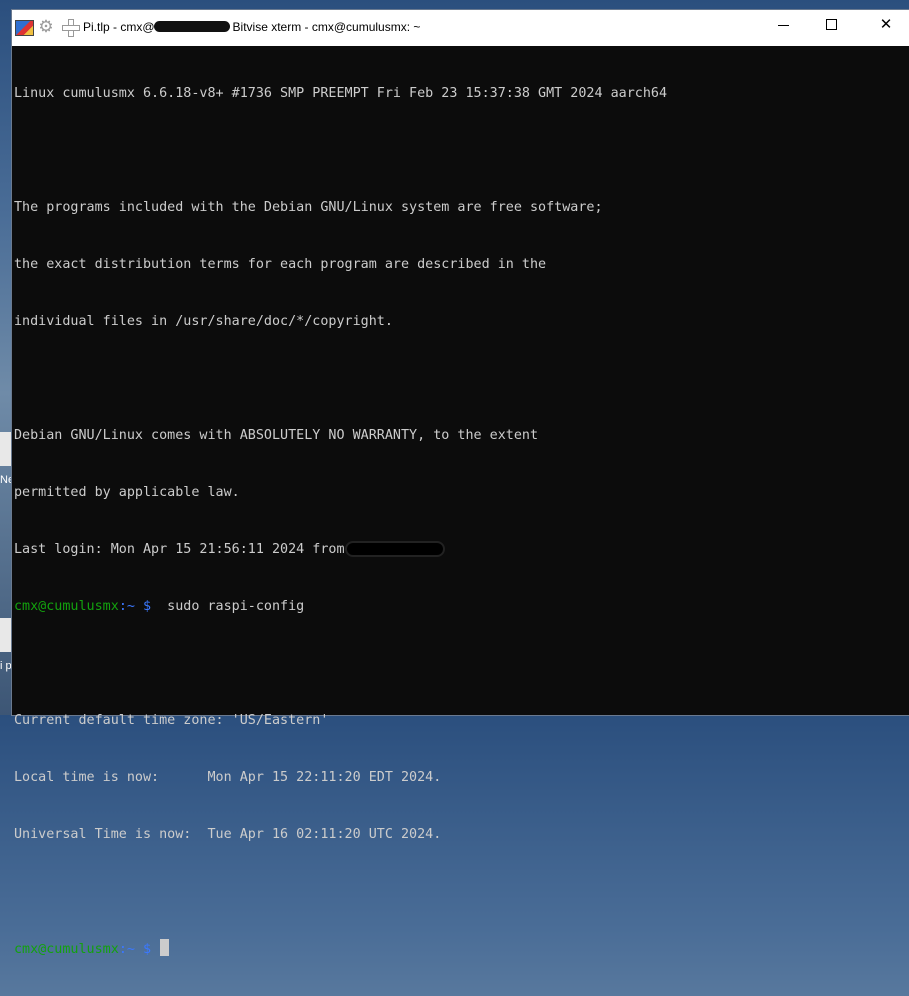 The height and width of the screenshot is (996, 909). I want to click on terminal-line: Current default time zone: 'US/Eastern', so click(171, 720).